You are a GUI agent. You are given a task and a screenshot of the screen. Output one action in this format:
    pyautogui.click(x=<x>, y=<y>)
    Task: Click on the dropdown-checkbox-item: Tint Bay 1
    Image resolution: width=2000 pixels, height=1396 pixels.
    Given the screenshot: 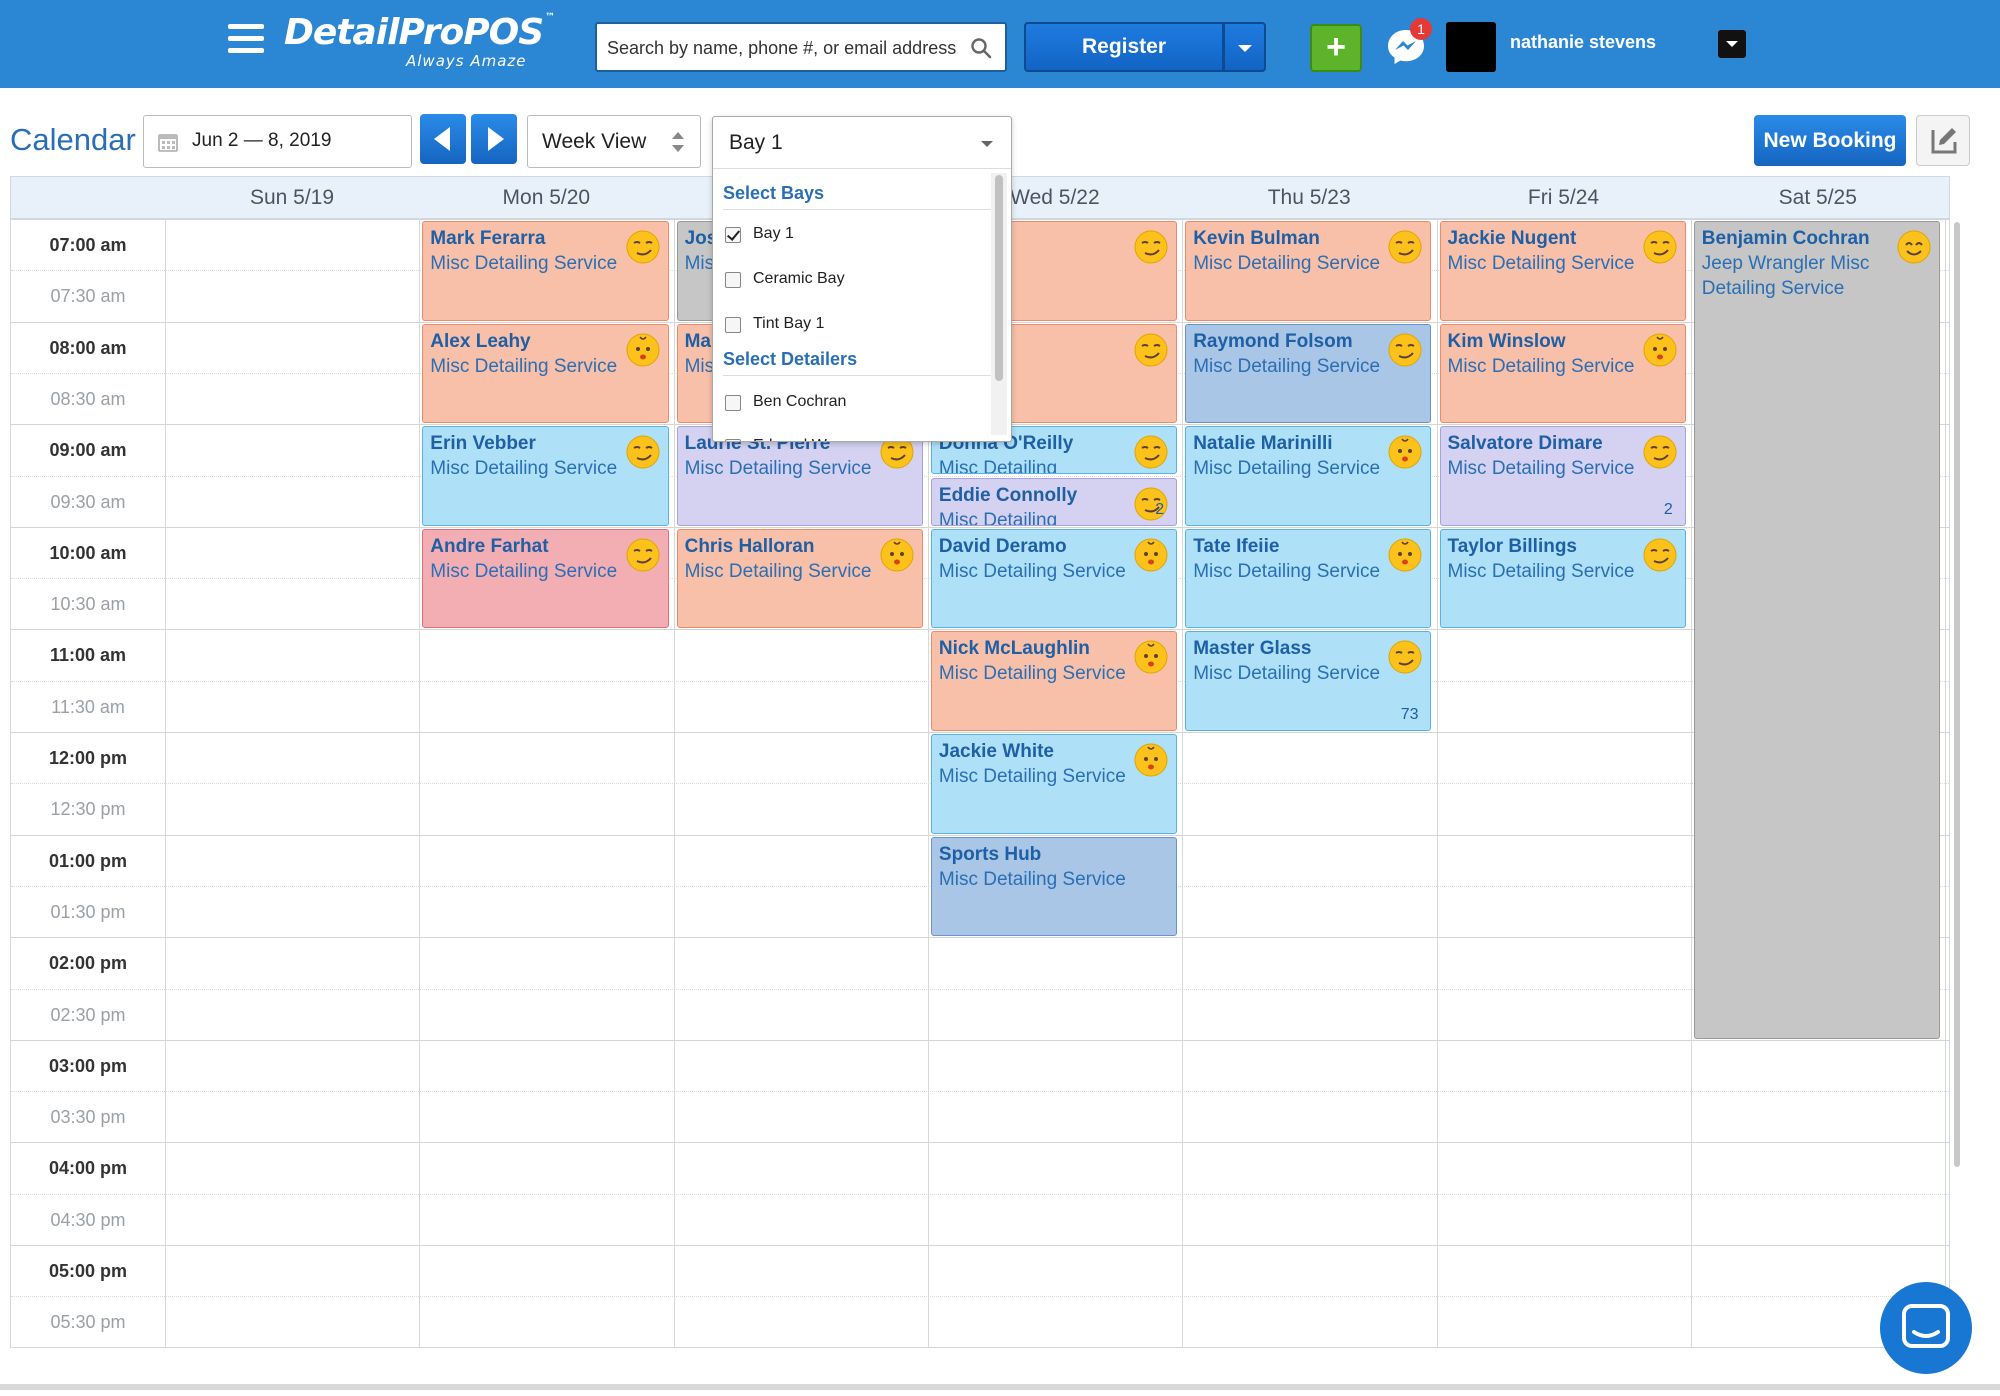 What is the action you would take?
    pyautogui.click(x=858, y=326)
    